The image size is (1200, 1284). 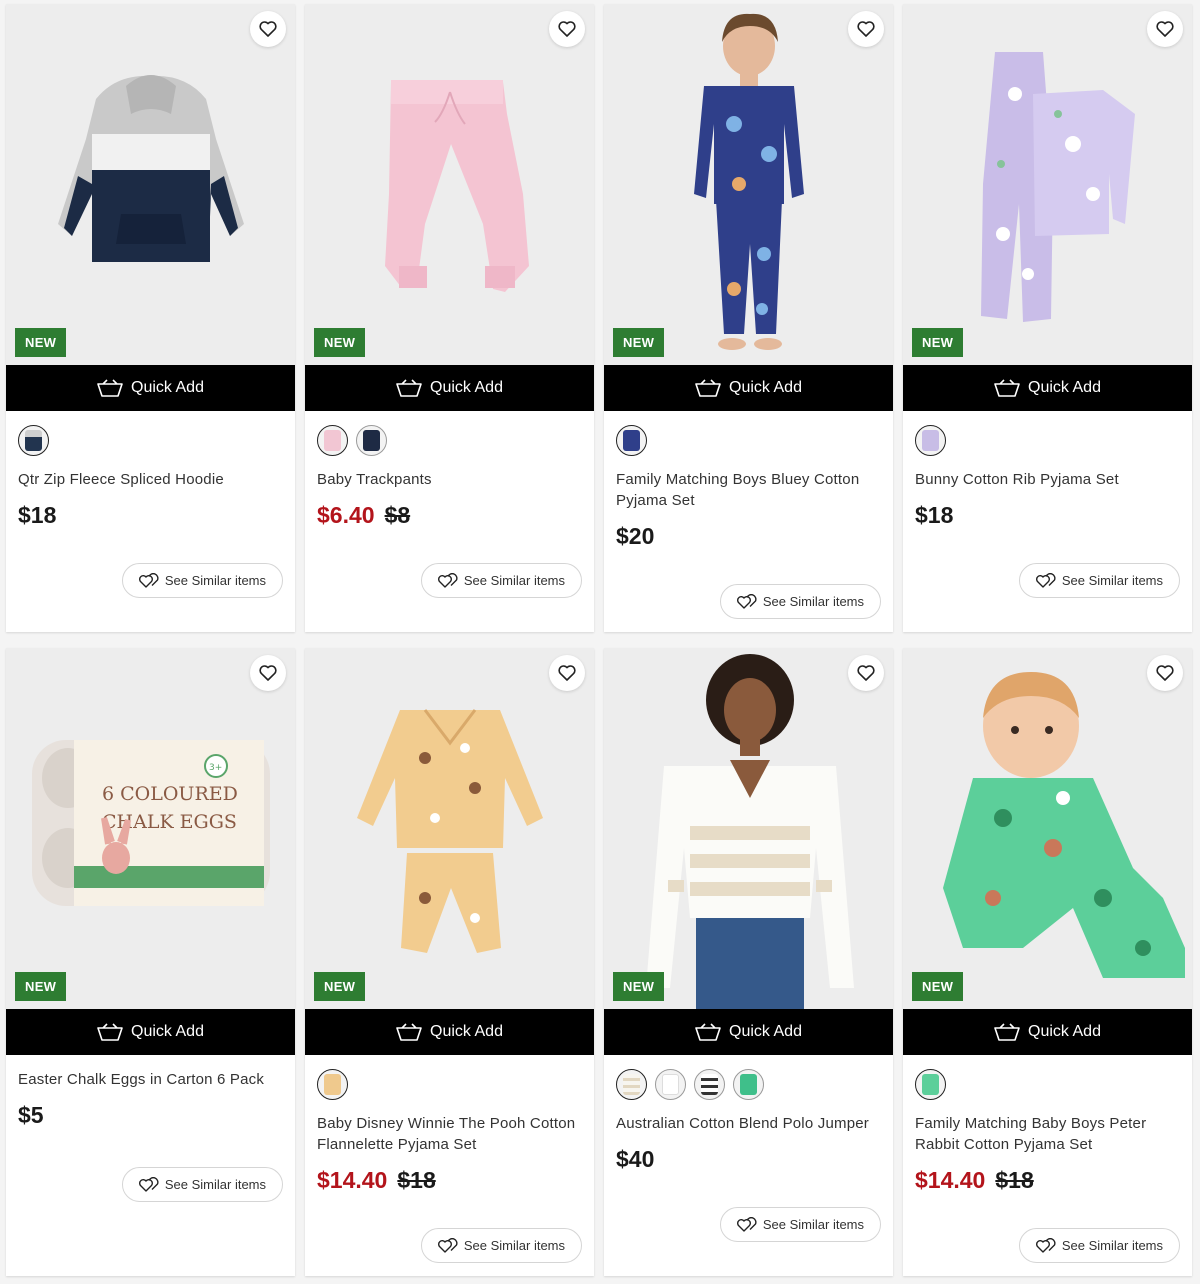 What do you see at coordinates (346, 515) in the screenshot?
I see `sale-price: $6.40` at bounding box center [346, 515].